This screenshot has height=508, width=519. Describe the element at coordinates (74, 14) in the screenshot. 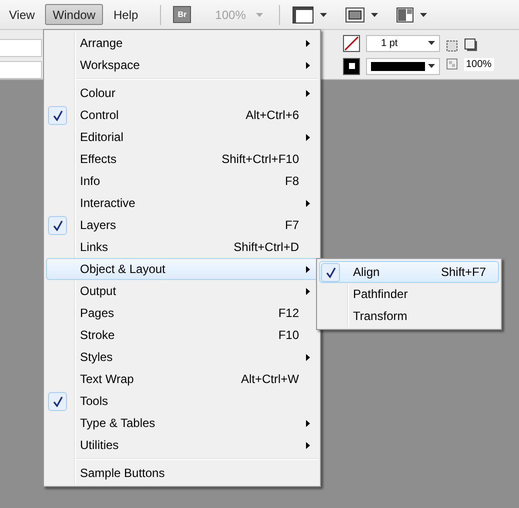

I see `menu-bar-item: Window` at that location.